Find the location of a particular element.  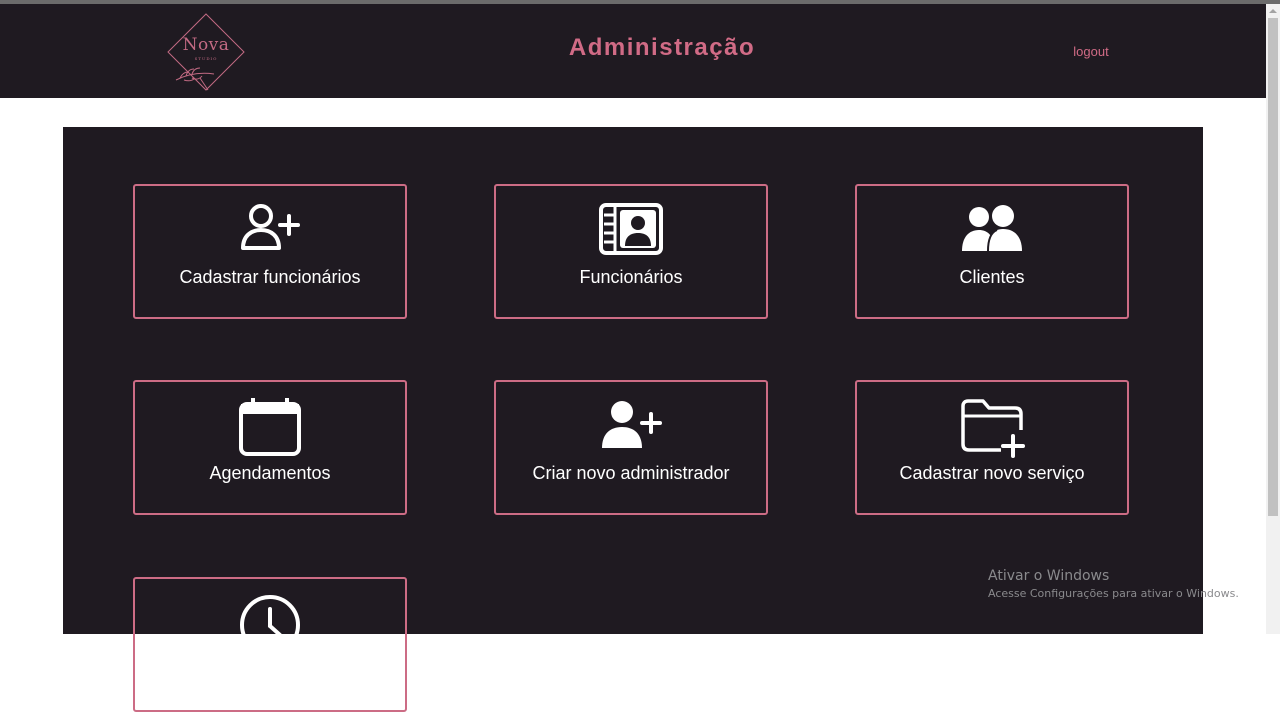

logout-link: logout is located at coordinates (1091, 51).